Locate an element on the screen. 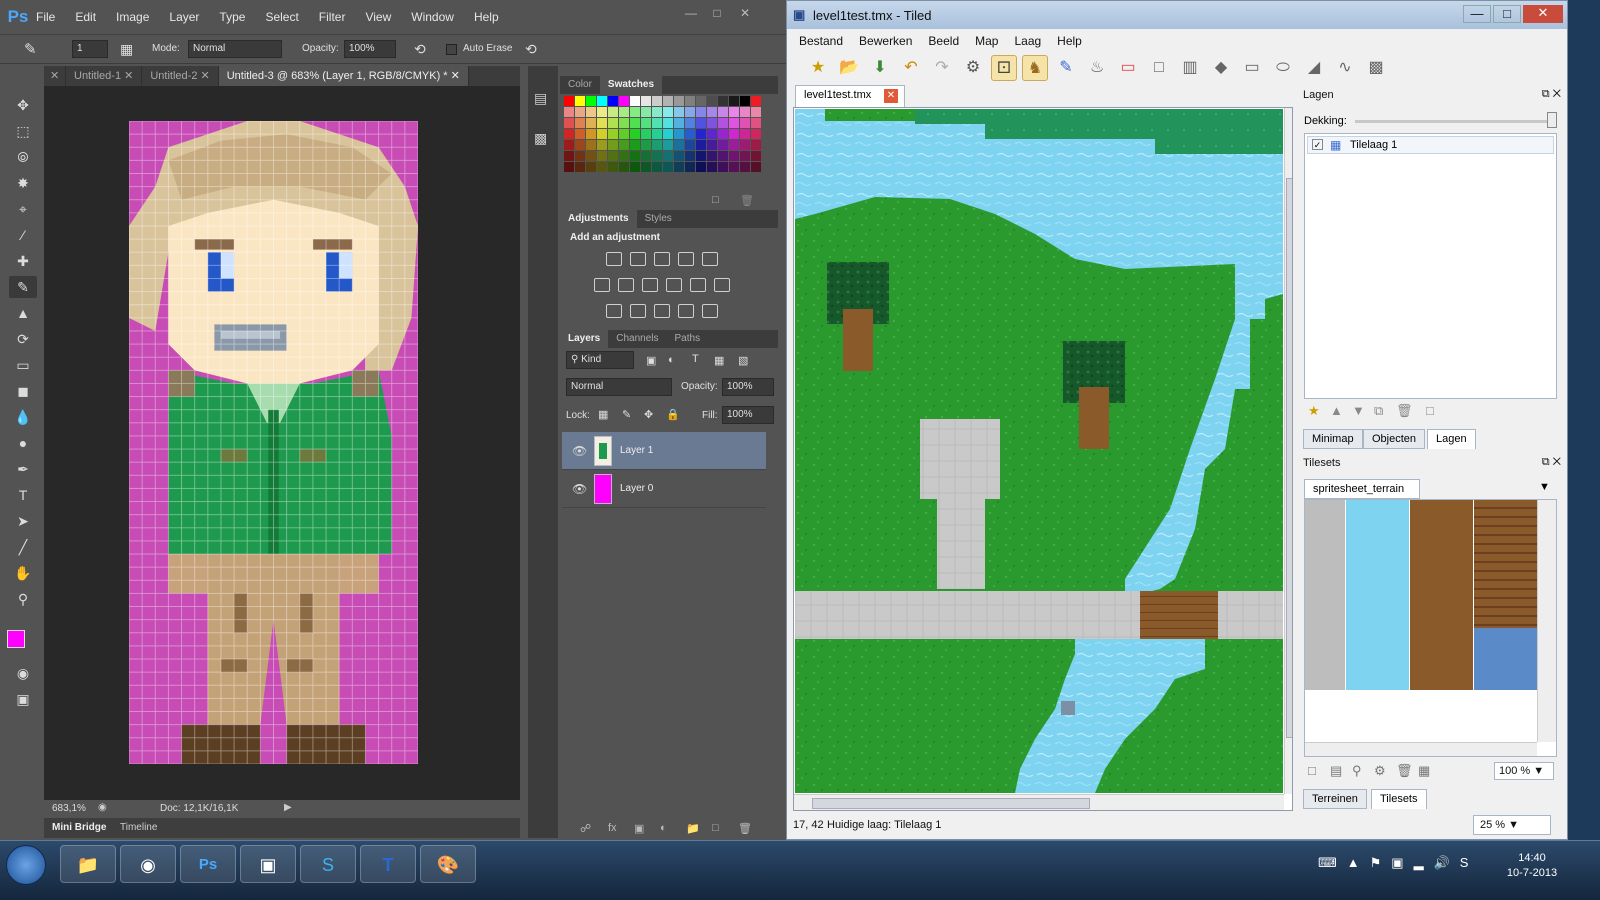 This screenshot has height=900, width=1600. tab-timeline: Timeline is located at coordinates (138, 827).